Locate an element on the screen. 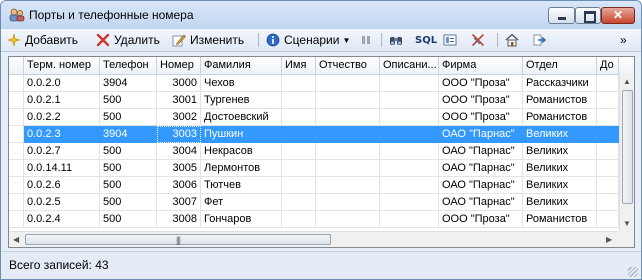 This screenshot has width=642, height=280. table-cell: Чехов is located at coordinates (241, 83).